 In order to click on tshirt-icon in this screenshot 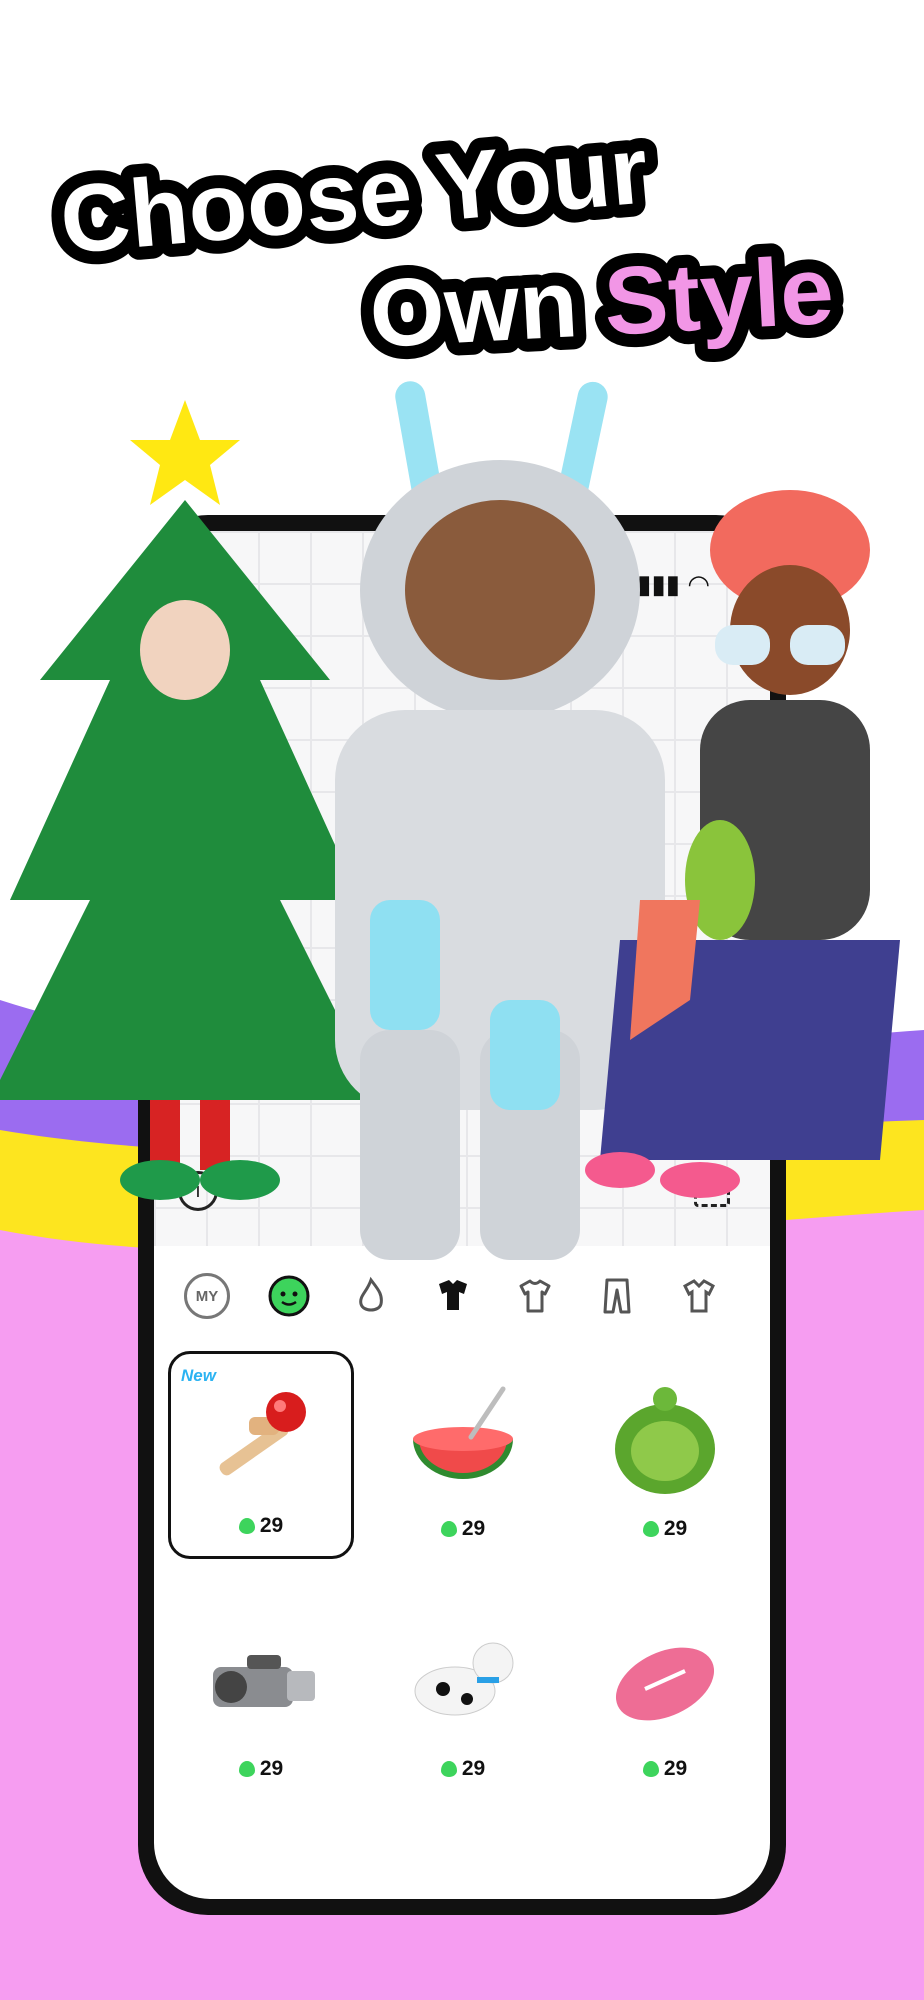, I will do `click(535, 1296)`.